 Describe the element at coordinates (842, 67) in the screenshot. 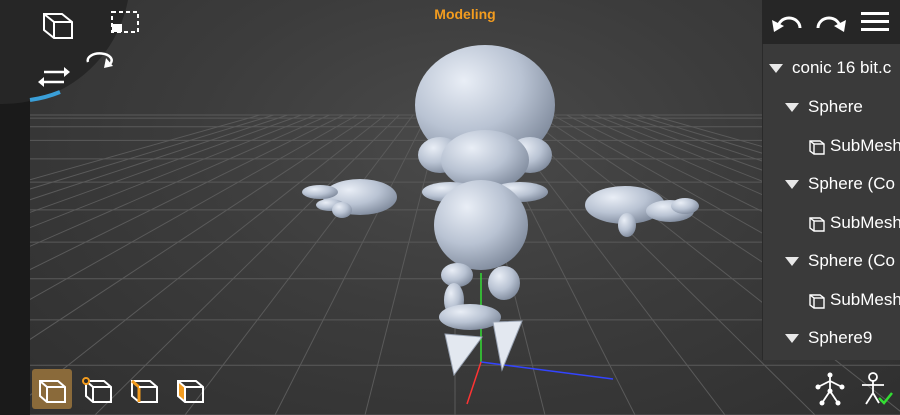

I see `tree-item-label: conic 16 bit.c` at that location.